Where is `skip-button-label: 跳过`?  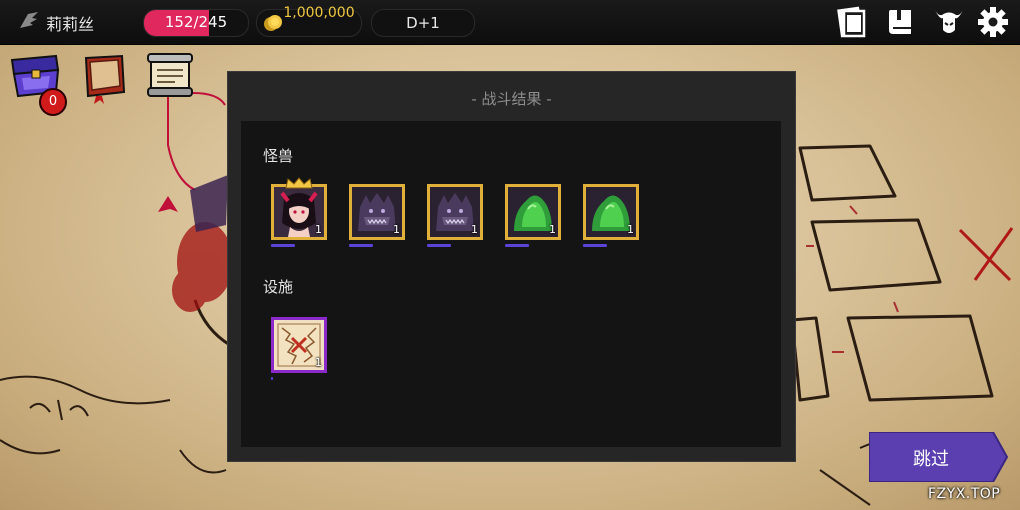 skip-button-label: 跳过 is located at coordinates (931, 459).